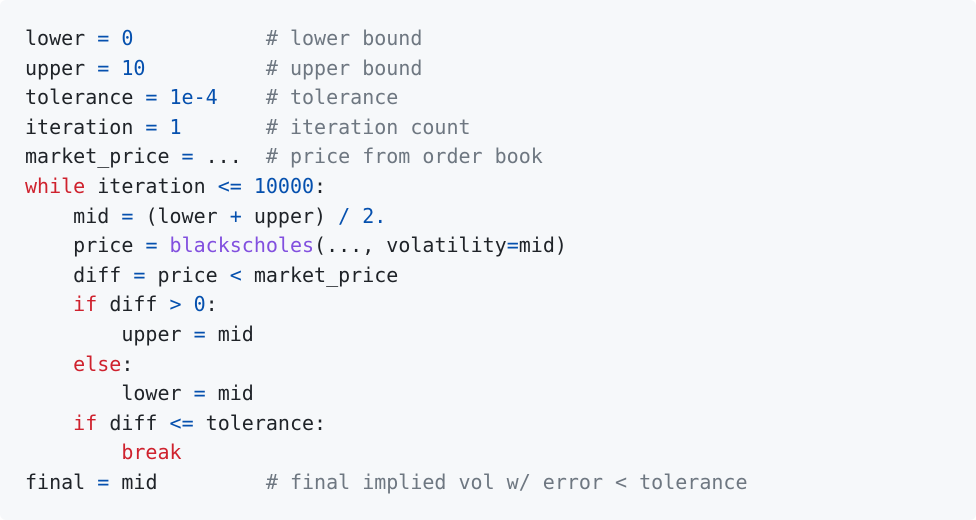  I want to click on code-line: if diff <= tolerance:, so click(488, 424).